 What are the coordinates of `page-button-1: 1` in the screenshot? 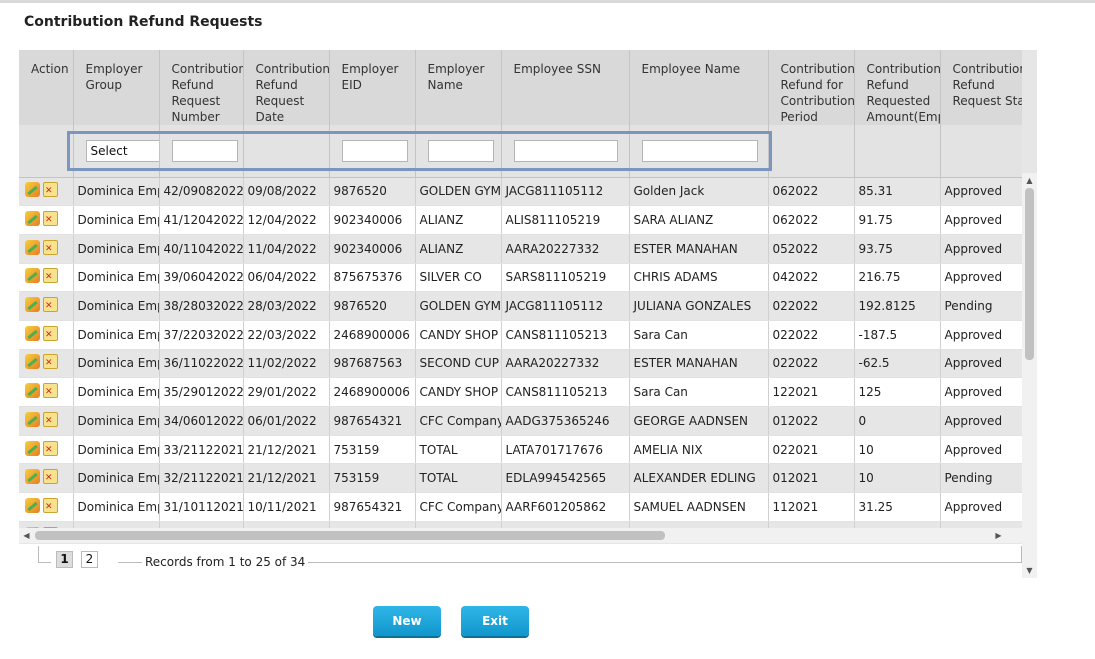 It's located at (64, 559).